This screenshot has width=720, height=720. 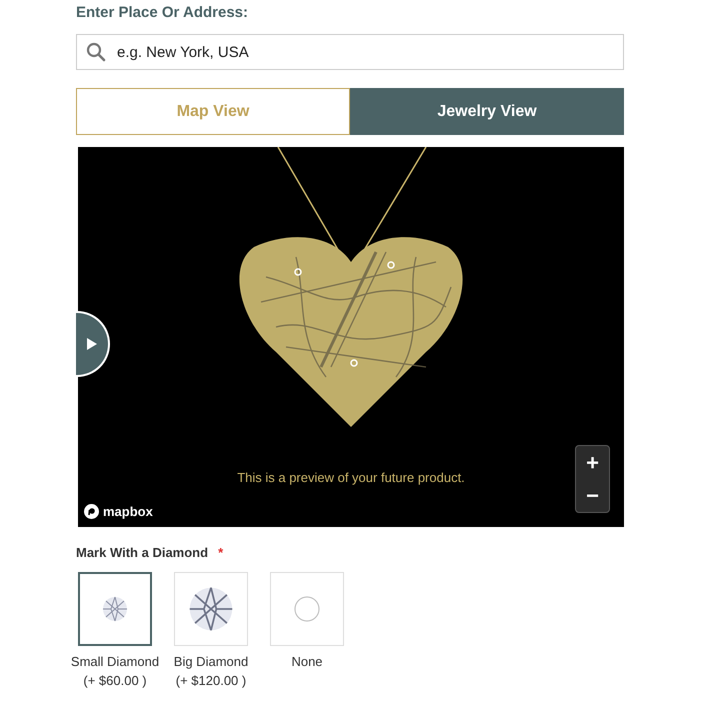 I want to click on diamond-option, so click(x=115, y=609).